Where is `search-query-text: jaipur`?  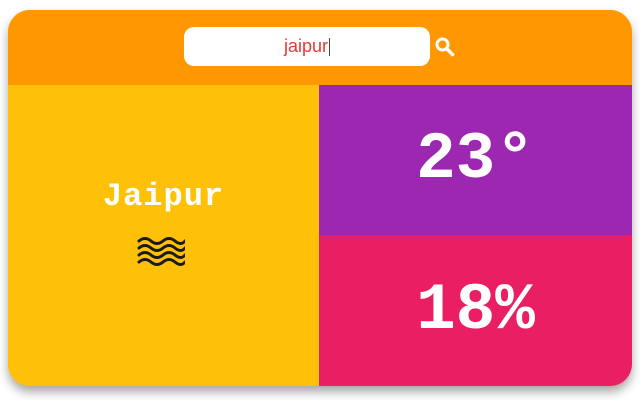 search-query-text: jaipur is located at coordinates (306, 46).